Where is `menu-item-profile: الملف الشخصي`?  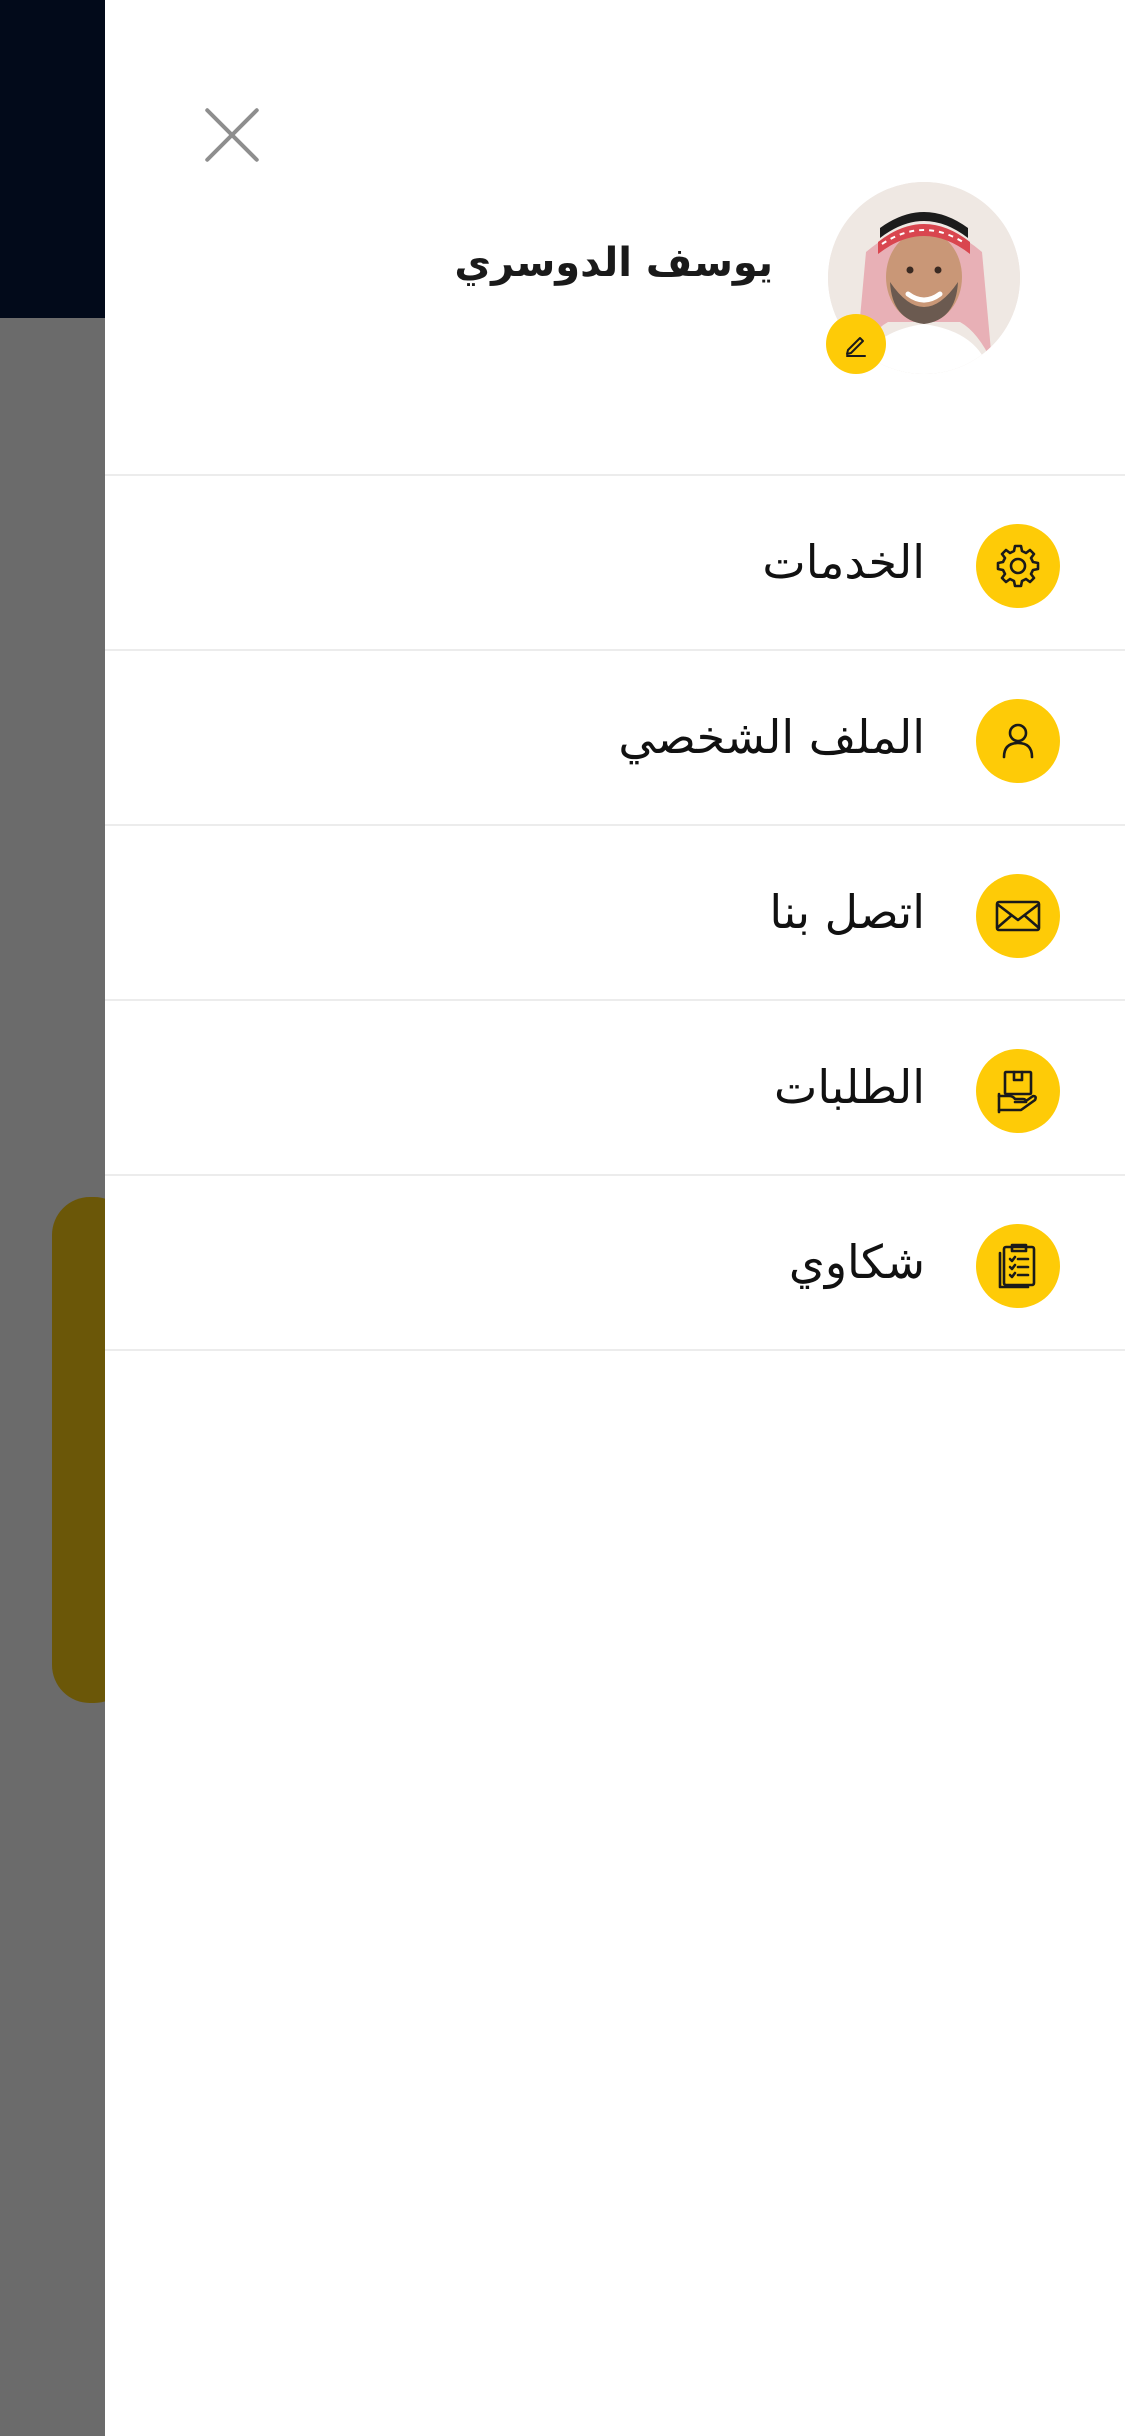
menu-item-profile: الملف الشخصي is located at coordinates (615, 738).